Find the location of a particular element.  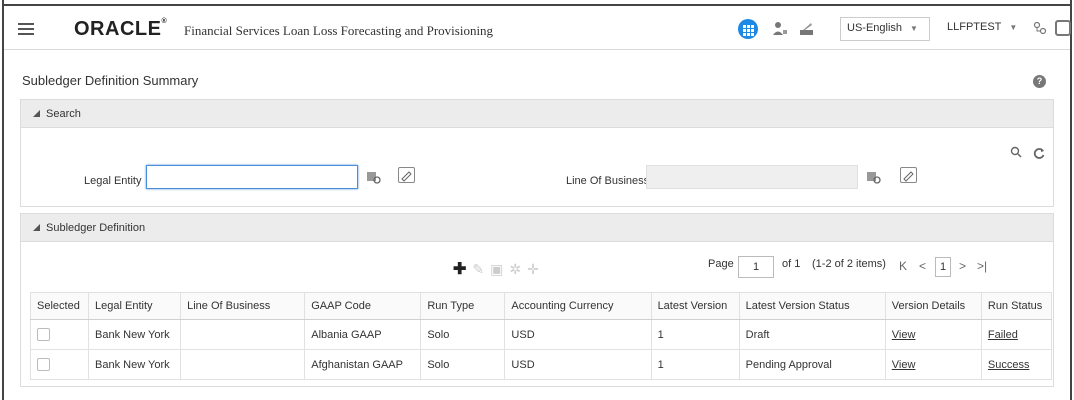

grid-toolbar: ✚ ✎ ▣ ✲ ✛ is located at coordinates (499, 268).